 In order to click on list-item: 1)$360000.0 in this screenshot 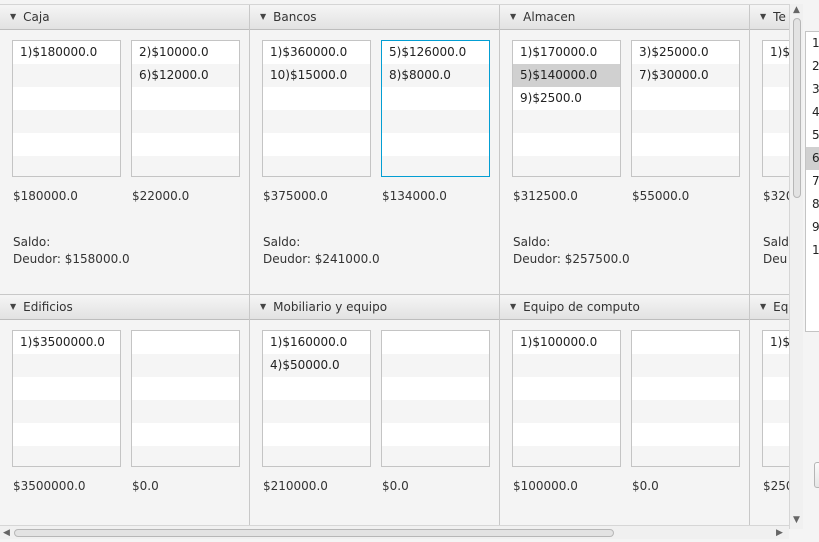, I will do `click(316, 52)`.